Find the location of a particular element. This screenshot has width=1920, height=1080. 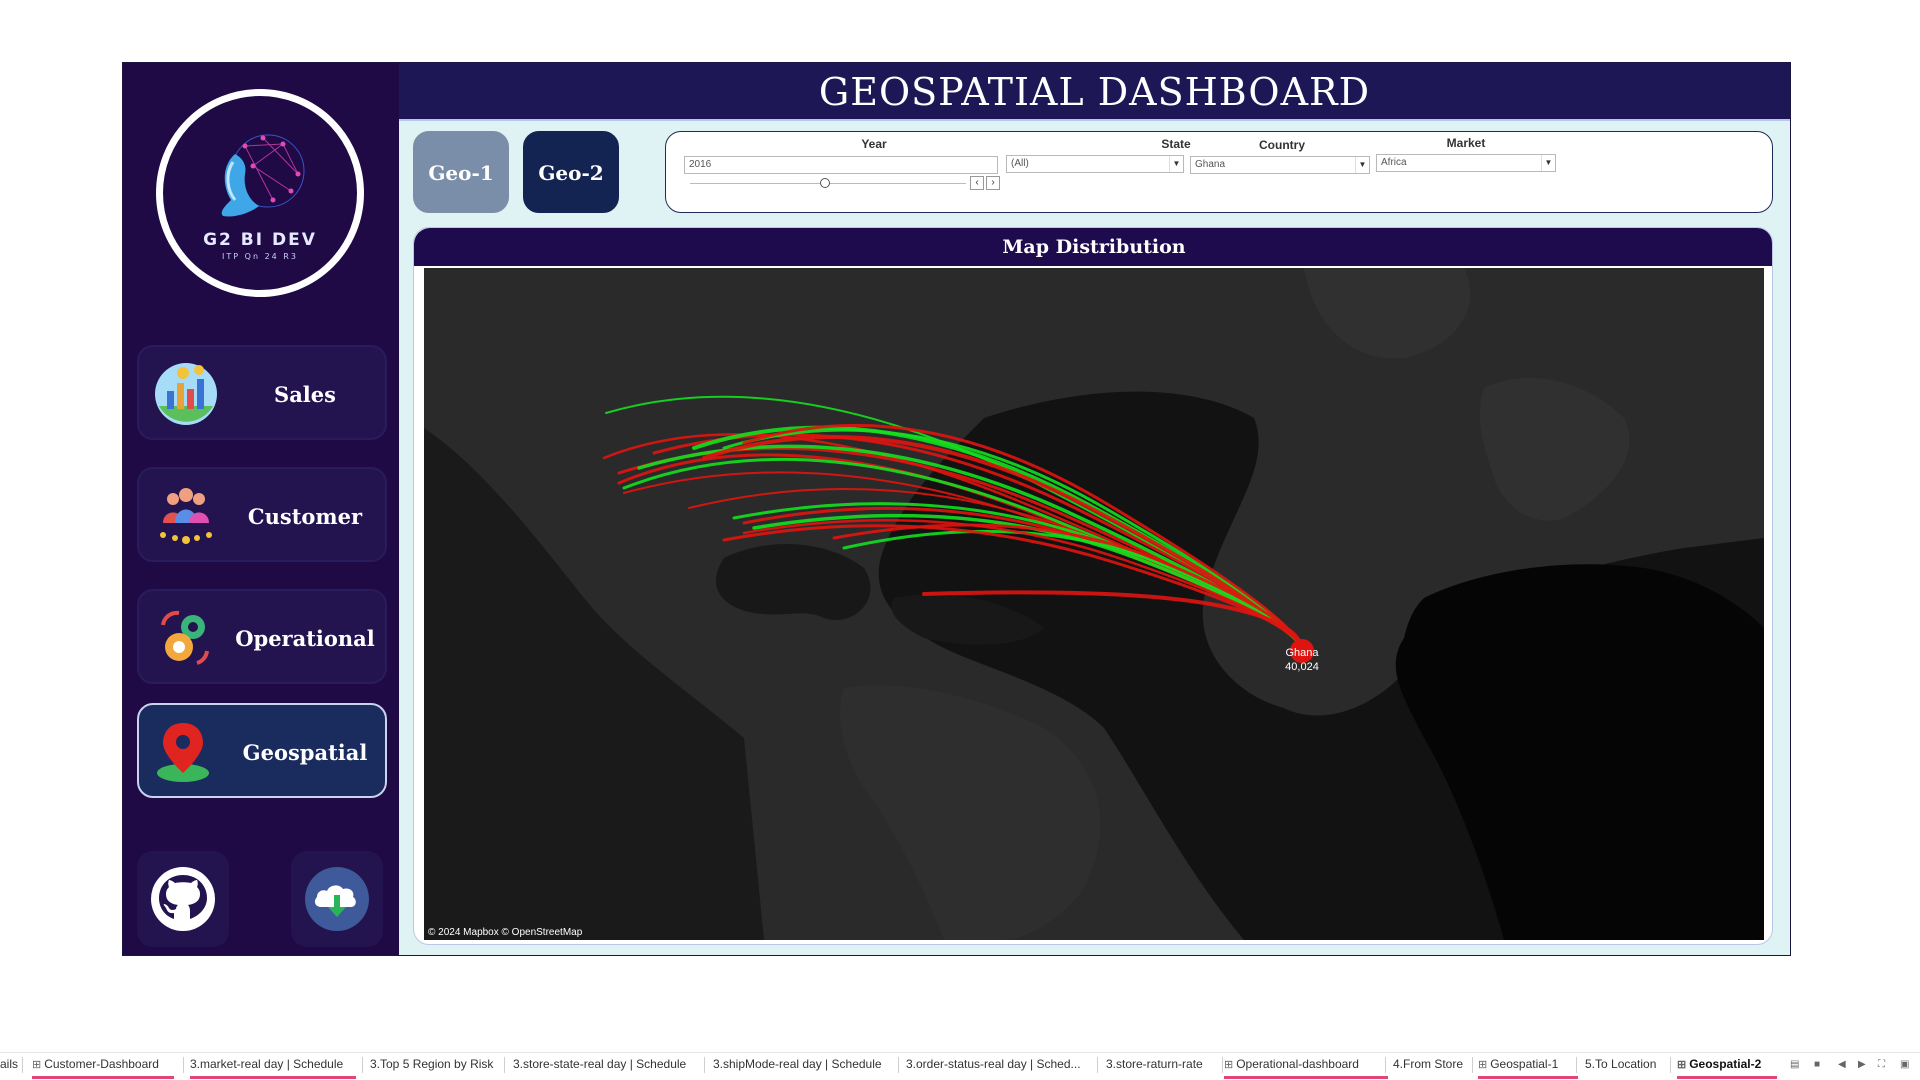

filmstrip-view-icon: ■ is located at coordinates (1817, 1064).